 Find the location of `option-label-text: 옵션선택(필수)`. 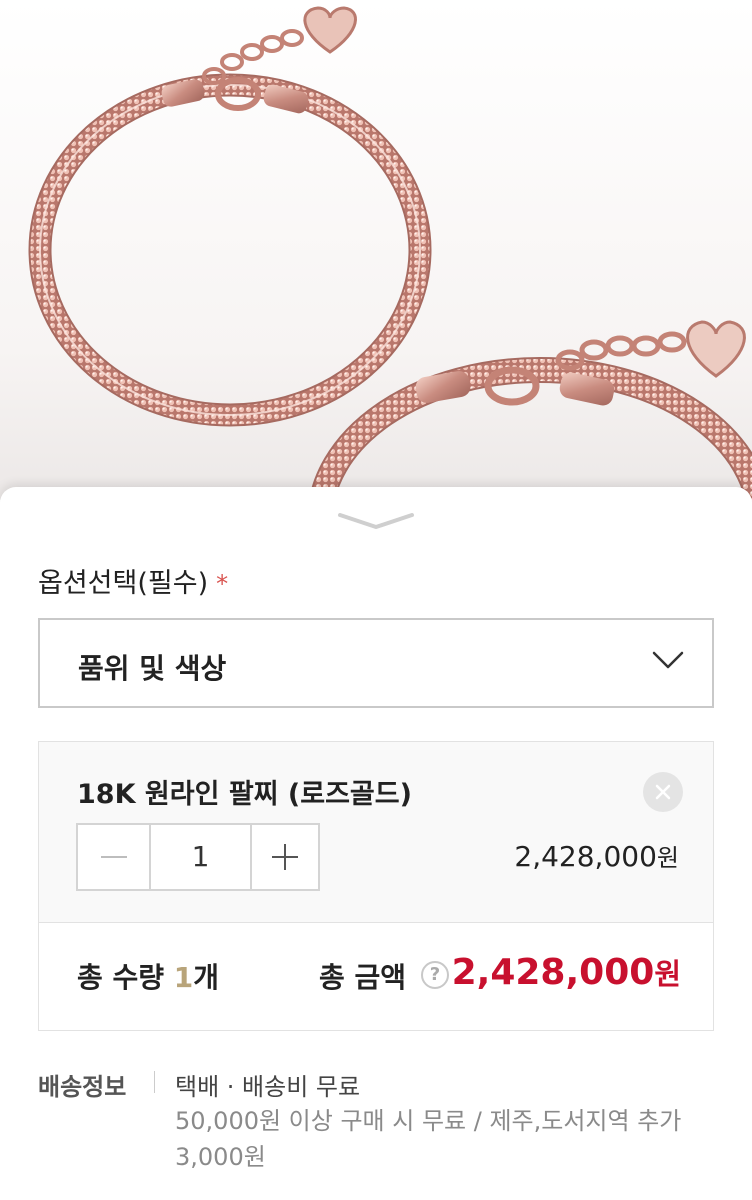

option-label-text: 옵션선택(필수) is located at coordinates (123, 583).